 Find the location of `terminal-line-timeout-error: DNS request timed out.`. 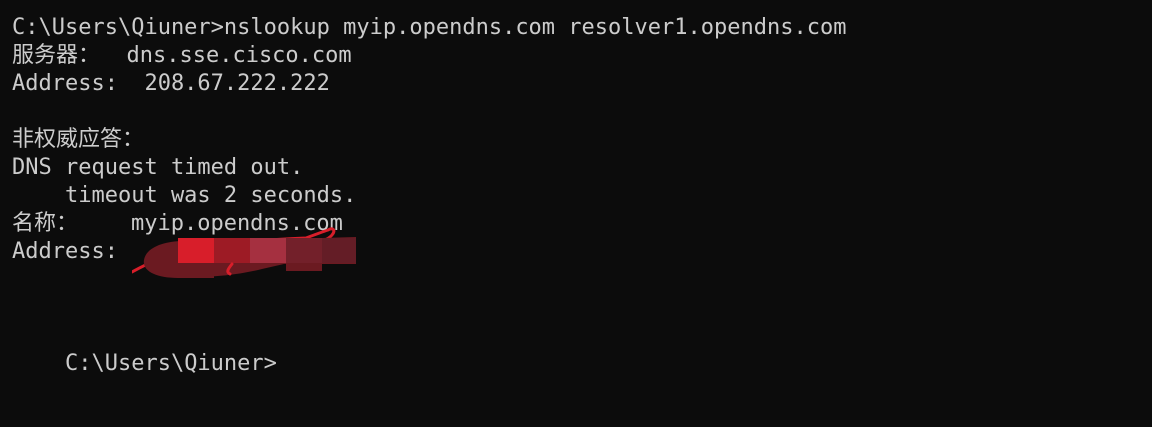

terminal-line-timeout-error: DNS request timed out. is located at coordinates (158, 167).